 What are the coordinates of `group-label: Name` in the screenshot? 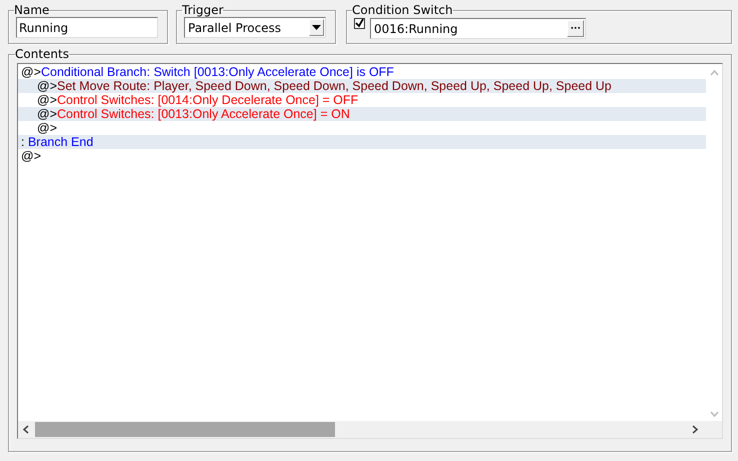 It's located at (32, 10).